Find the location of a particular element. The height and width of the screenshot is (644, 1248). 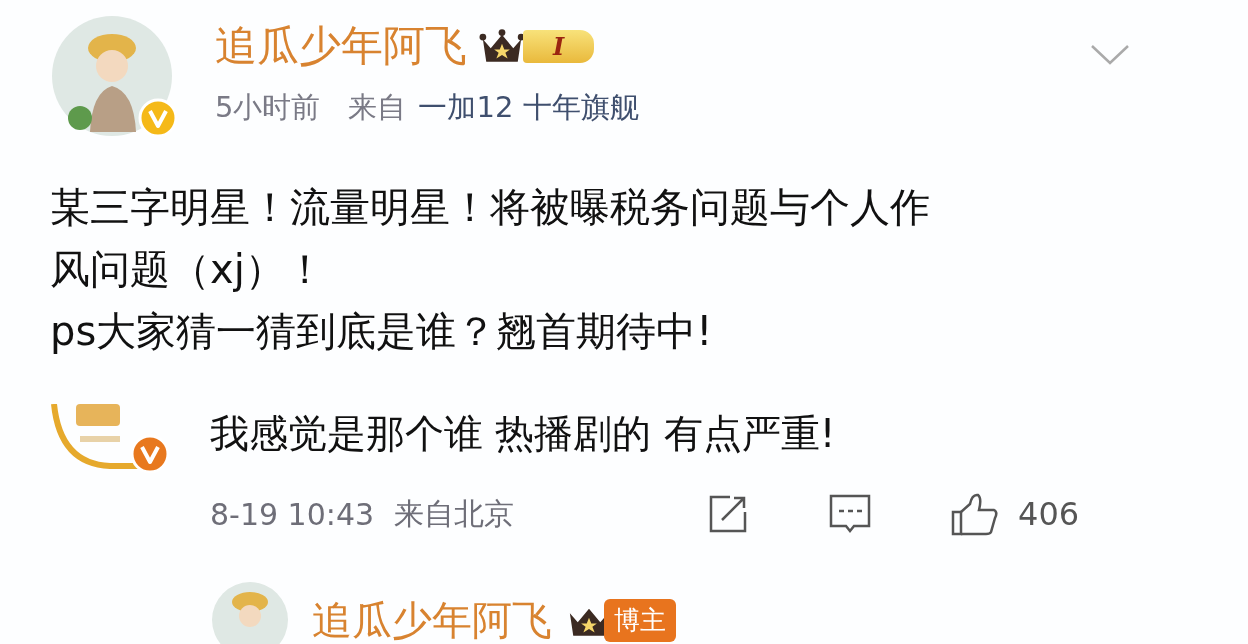

comment-location: 来自北京 is located at coordinates (454, 513).